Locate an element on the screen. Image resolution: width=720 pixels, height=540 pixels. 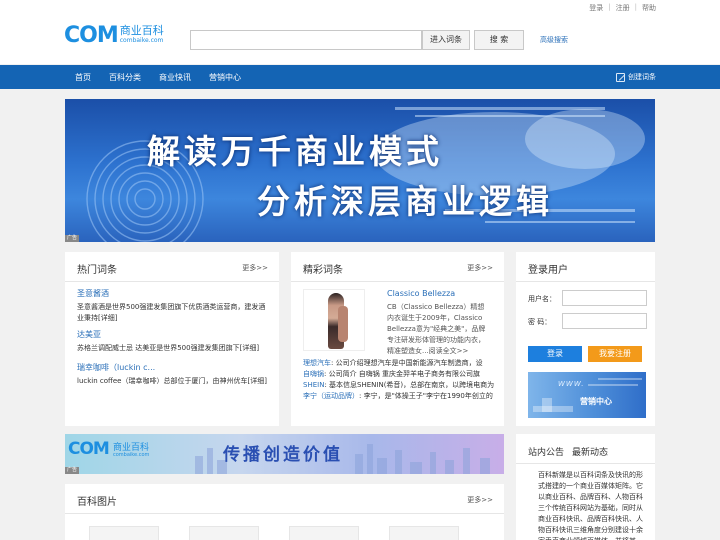
marketing-banner-art is located at coordinates (587, 395).